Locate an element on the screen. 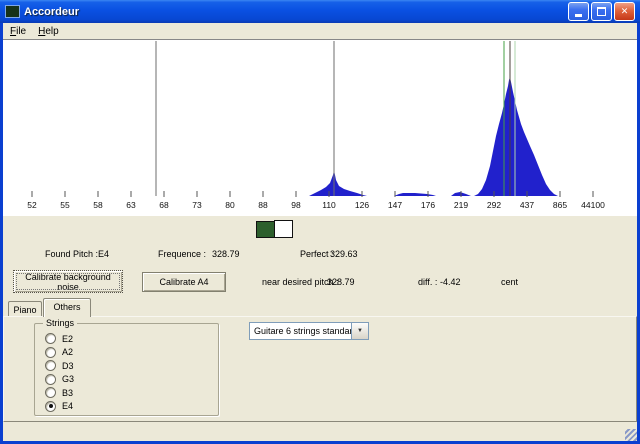  tab-others: Others is located at coordinates (67, 307).